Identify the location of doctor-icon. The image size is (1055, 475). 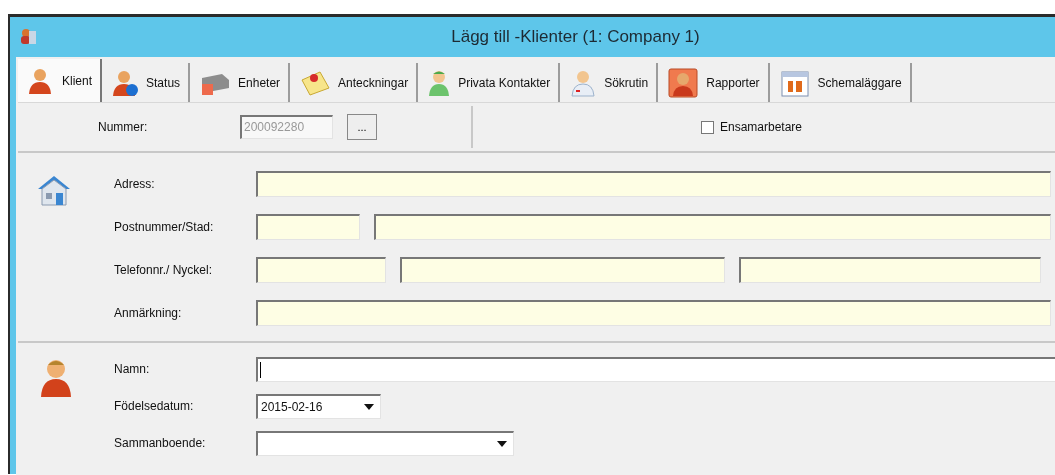
(583, 82).